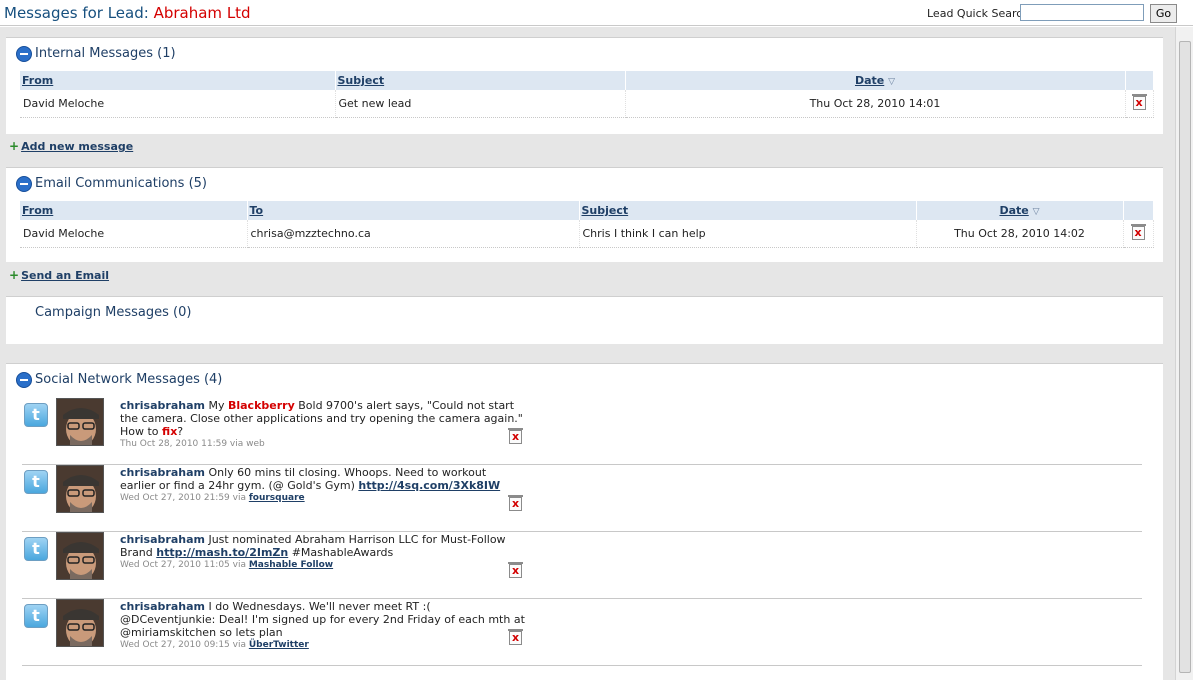 The height and width of the screenshot is (680, 1193). I want to click on vertical-scrollbar, so click(1184, 353).